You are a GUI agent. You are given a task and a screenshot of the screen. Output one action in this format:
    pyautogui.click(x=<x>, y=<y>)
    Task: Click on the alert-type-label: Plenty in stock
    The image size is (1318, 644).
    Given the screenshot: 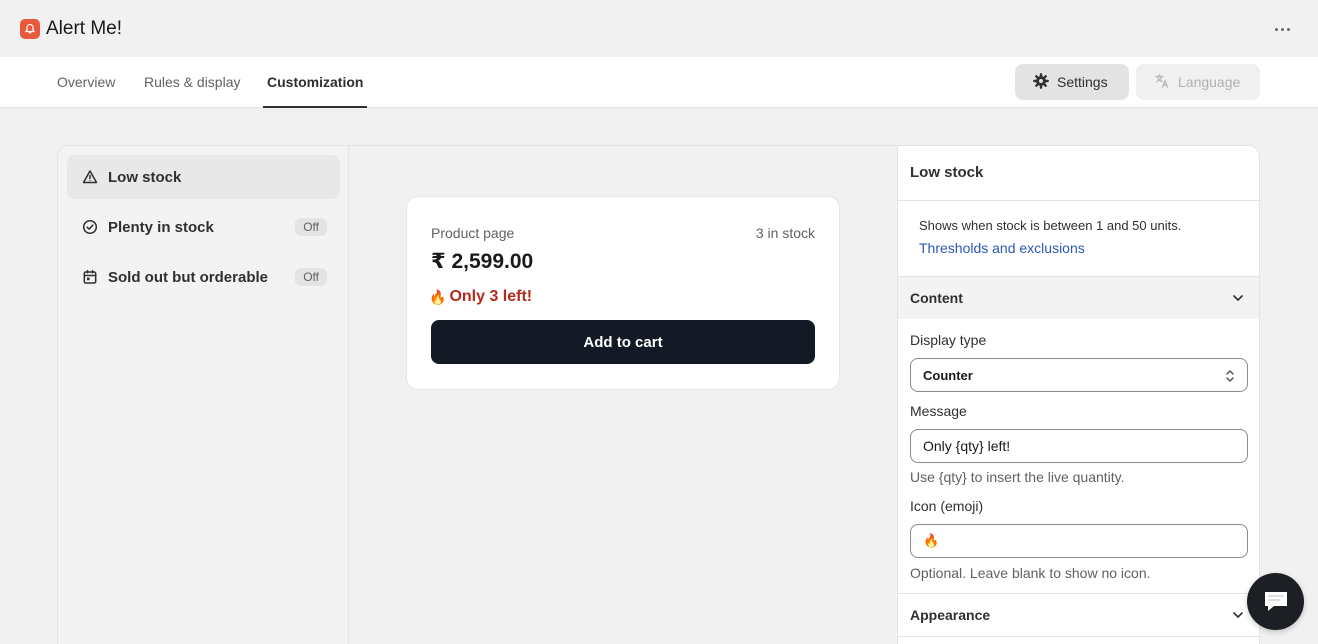 What is the action you would take?
    pyautogui.click(x=161, y=227)
    